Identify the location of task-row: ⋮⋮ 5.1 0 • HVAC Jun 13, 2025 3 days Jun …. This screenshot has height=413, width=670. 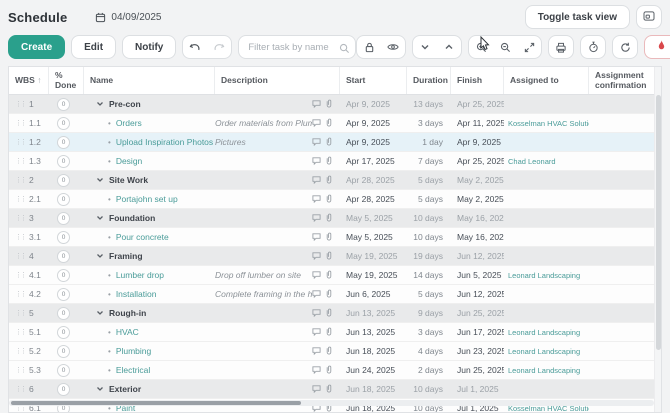
(335, 332).